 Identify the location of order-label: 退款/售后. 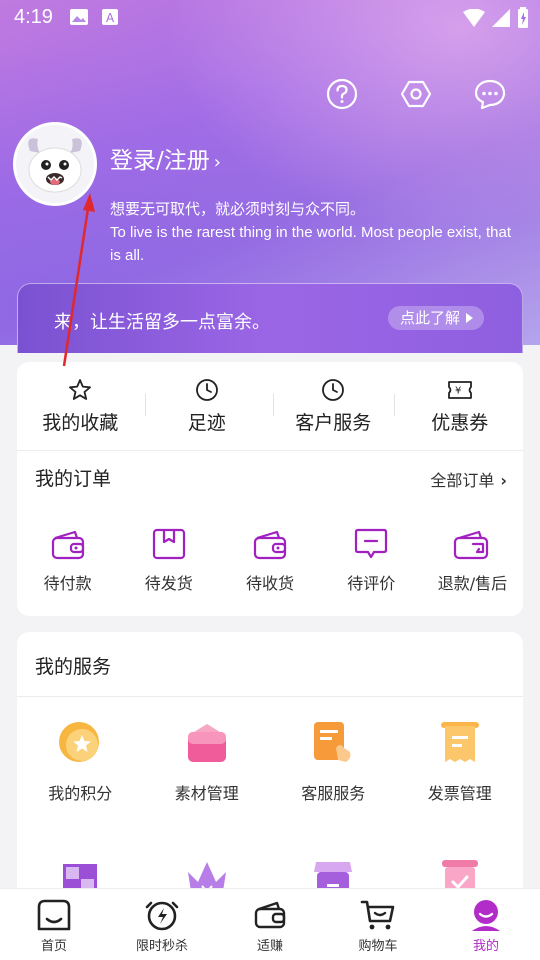
(472, 583).